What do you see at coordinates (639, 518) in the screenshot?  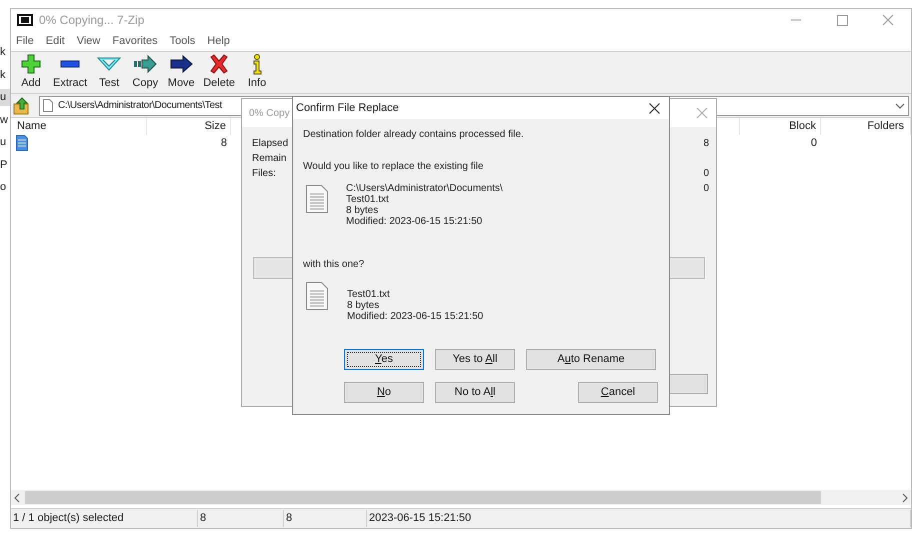 I see `status-text: 2023-06-15 15:21:50` at bounding box center [639, 518].